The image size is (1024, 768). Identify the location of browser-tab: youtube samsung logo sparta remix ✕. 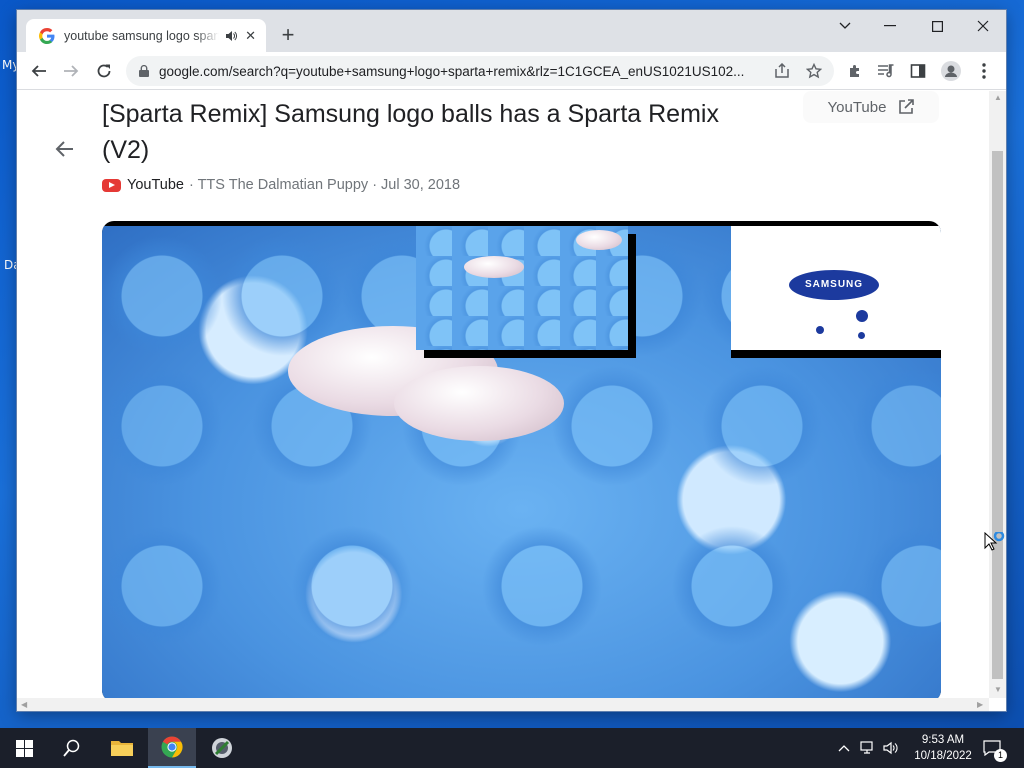
(146, 35).